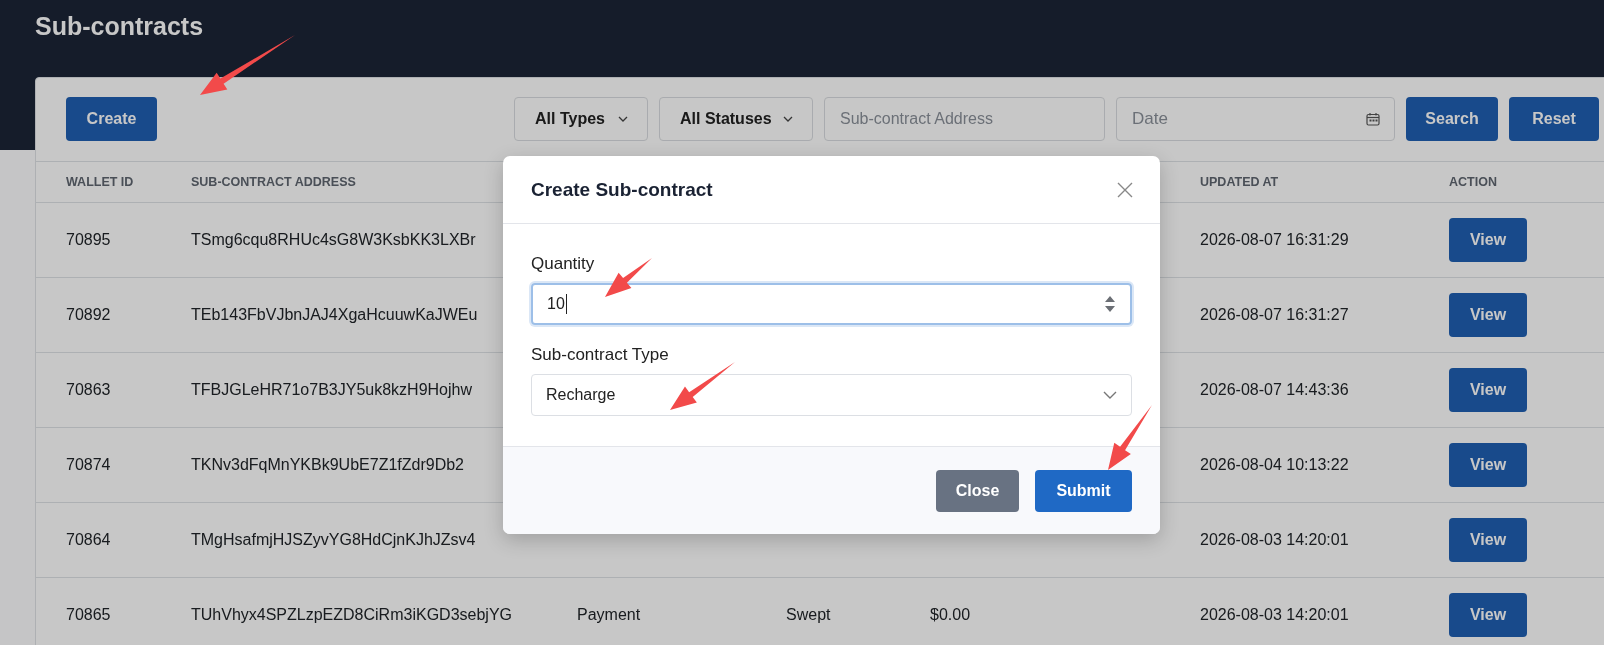  I want to click on modal-title: Create Sub-contract, so click(622, 189).